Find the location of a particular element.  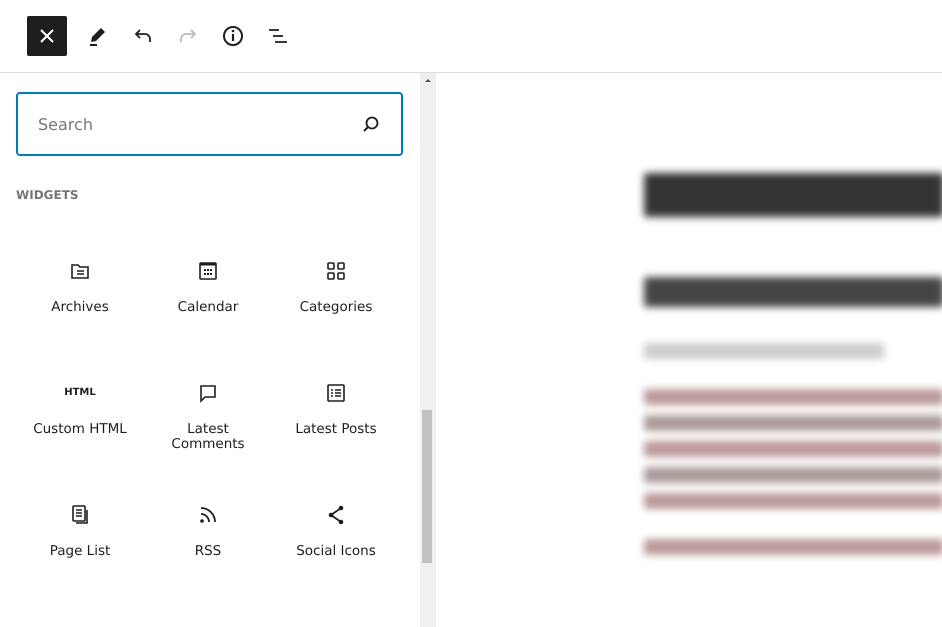

list-icon is located at coordinates (336, 393).